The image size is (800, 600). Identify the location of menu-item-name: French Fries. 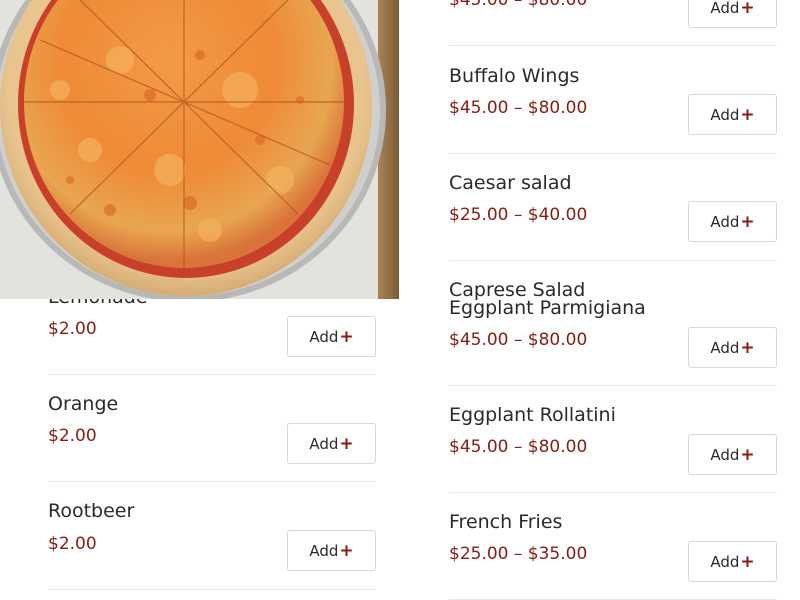
(506, 522).